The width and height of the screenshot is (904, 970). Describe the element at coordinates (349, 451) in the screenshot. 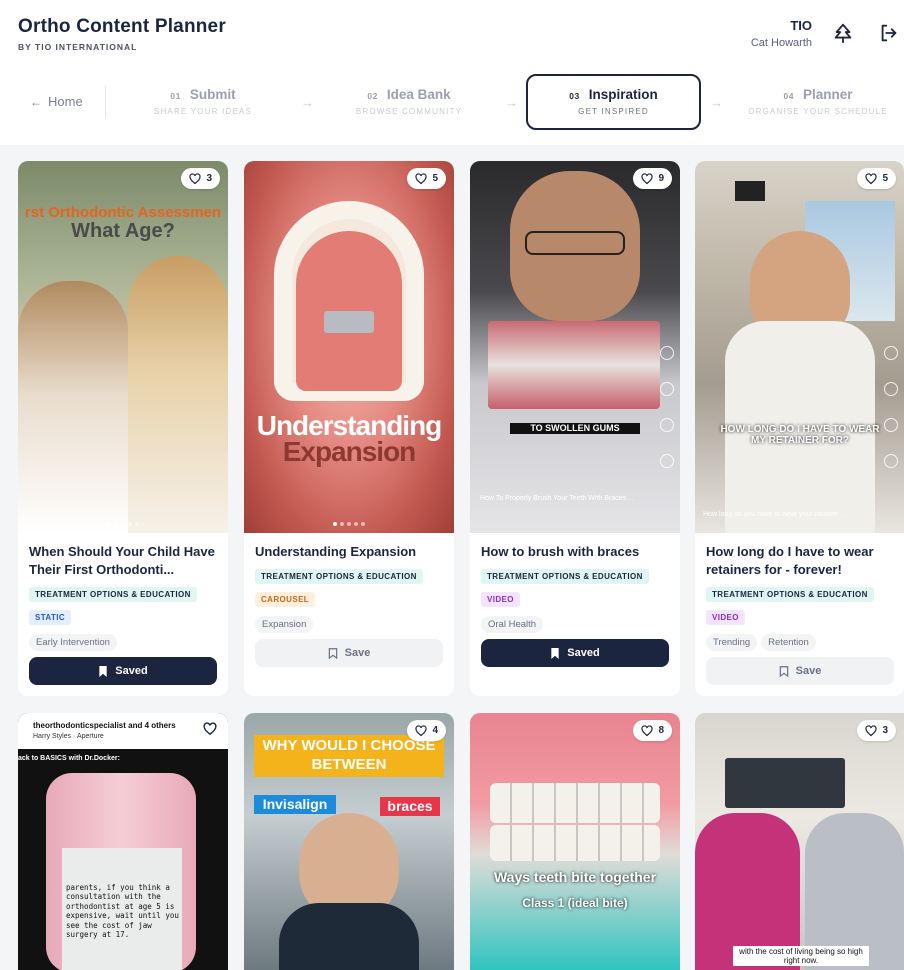

I see `overlay-subheadline: Expansion` at that location.